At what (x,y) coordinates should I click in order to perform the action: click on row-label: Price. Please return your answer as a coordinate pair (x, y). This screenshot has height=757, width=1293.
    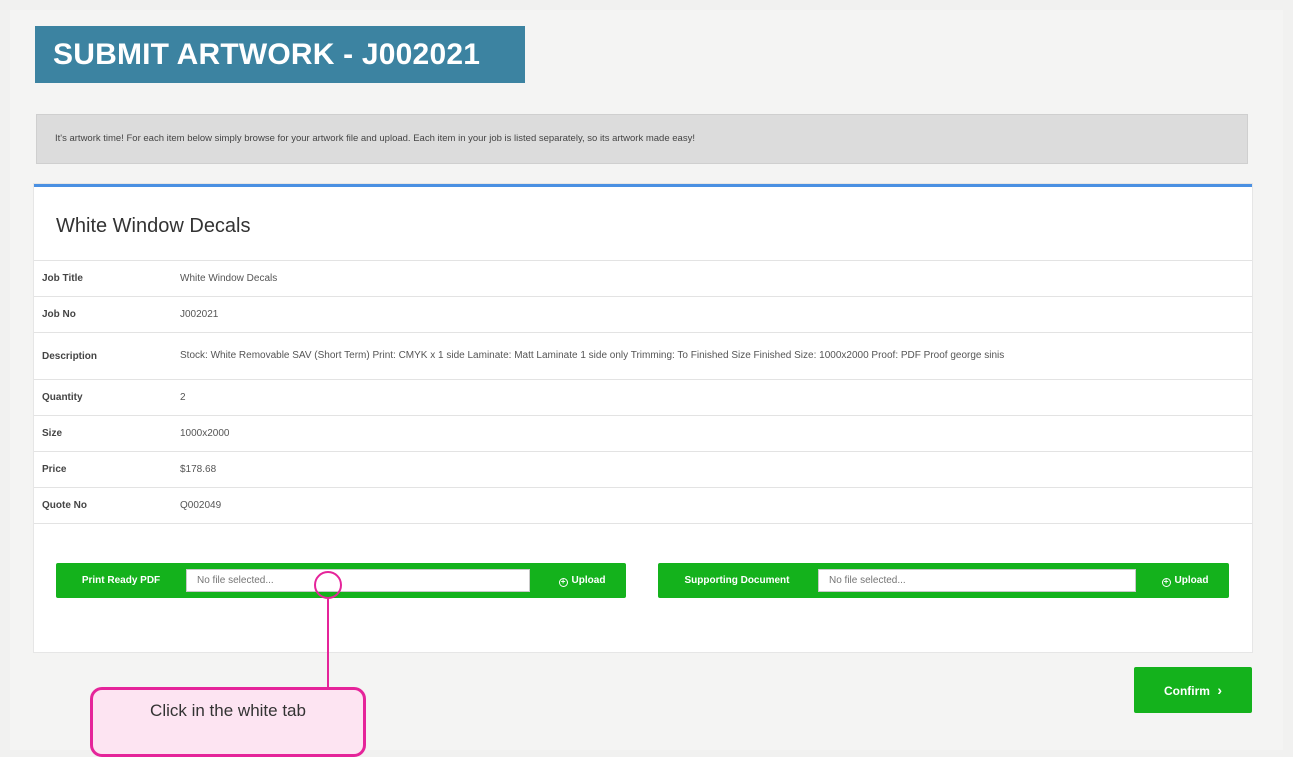
    Looking at the image, I should click on (107, 469).